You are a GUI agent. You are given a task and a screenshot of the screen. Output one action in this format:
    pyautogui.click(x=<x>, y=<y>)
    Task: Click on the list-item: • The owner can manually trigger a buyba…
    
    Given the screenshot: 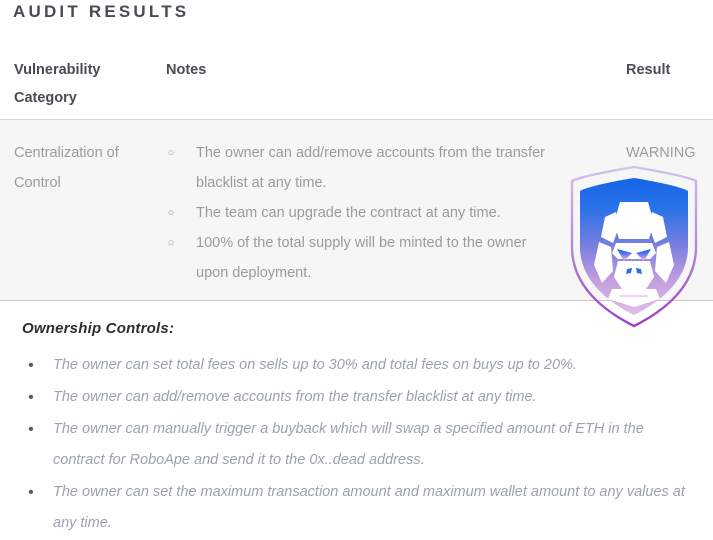 What is the action you would take?
    pyautogui.click(x=356, y=445)
    